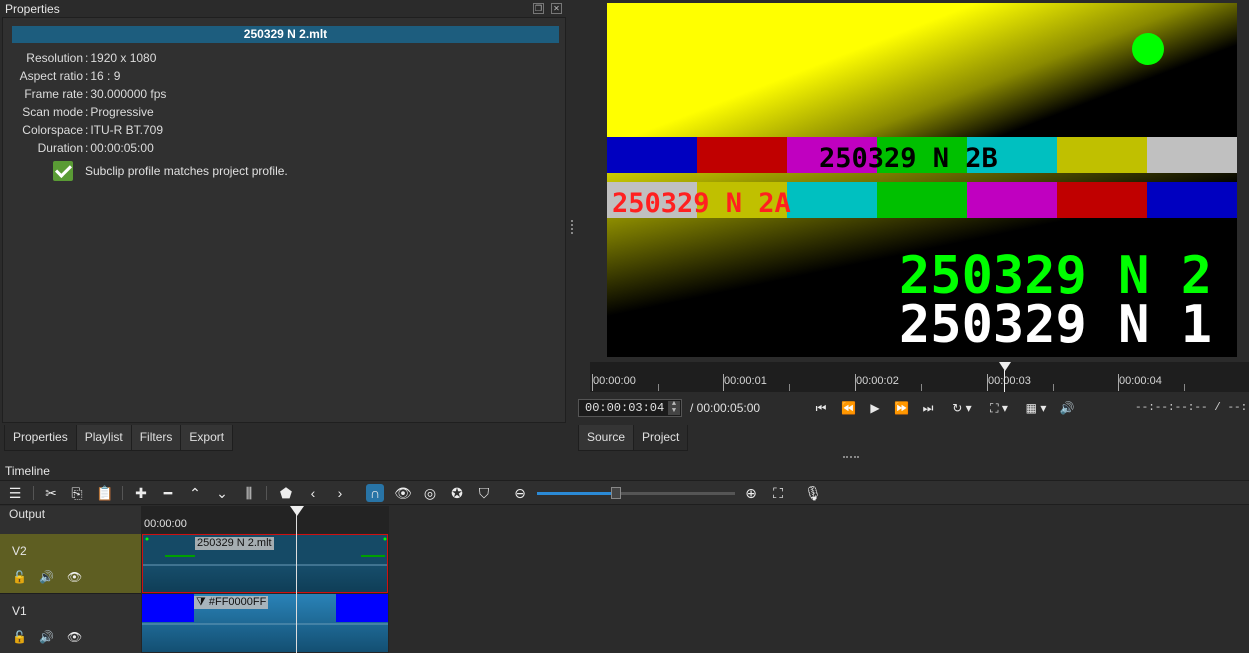 The height and width of the screenshot is (653, 1249). I want to click on timecode-input: 00:00:03:04 ▲ ▼, so click(630, 408).